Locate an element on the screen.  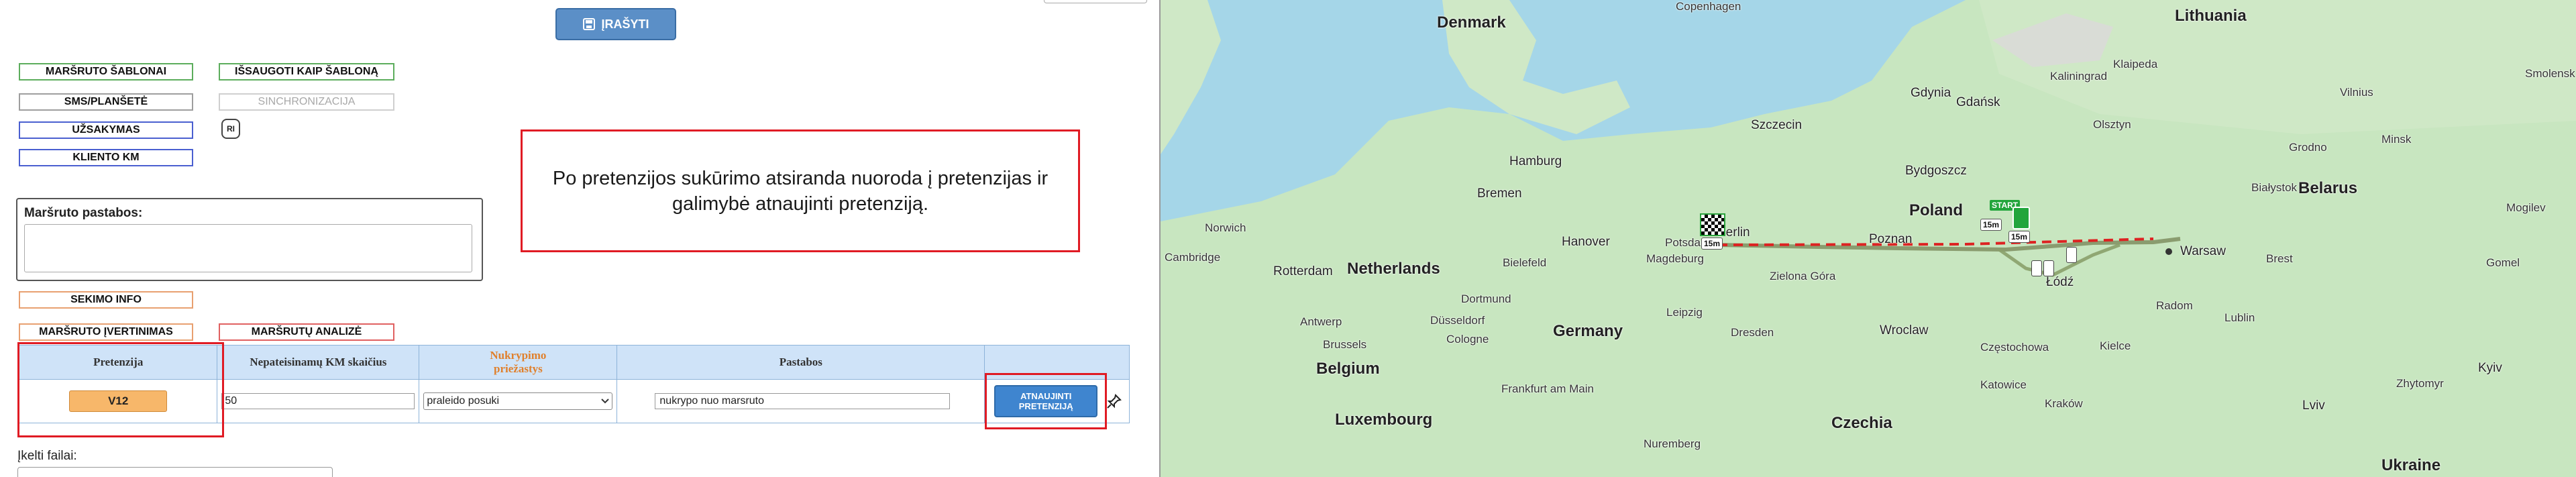
label-leipzig: Leipzig is located at coordinates (1684, 312).